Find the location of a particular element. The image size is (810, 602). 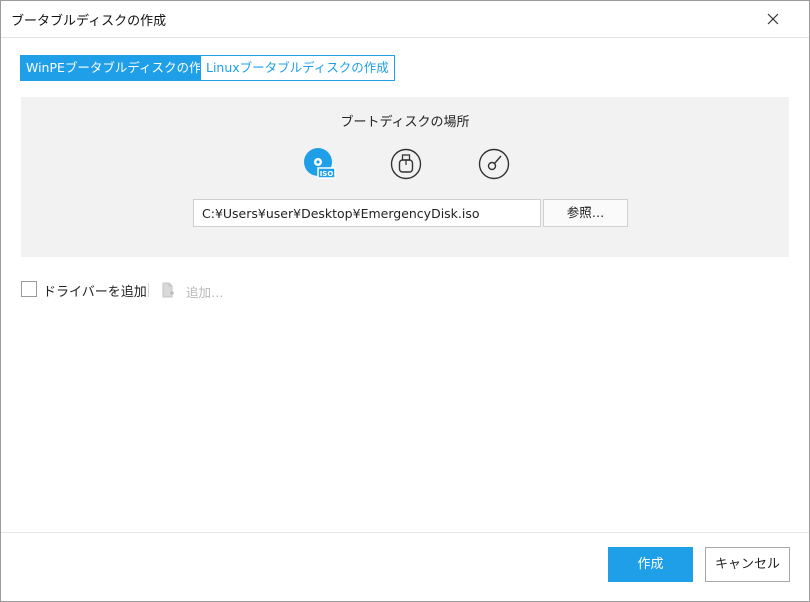

panel-title: ブートディスクの場所 is located at coordinates (405, 122).